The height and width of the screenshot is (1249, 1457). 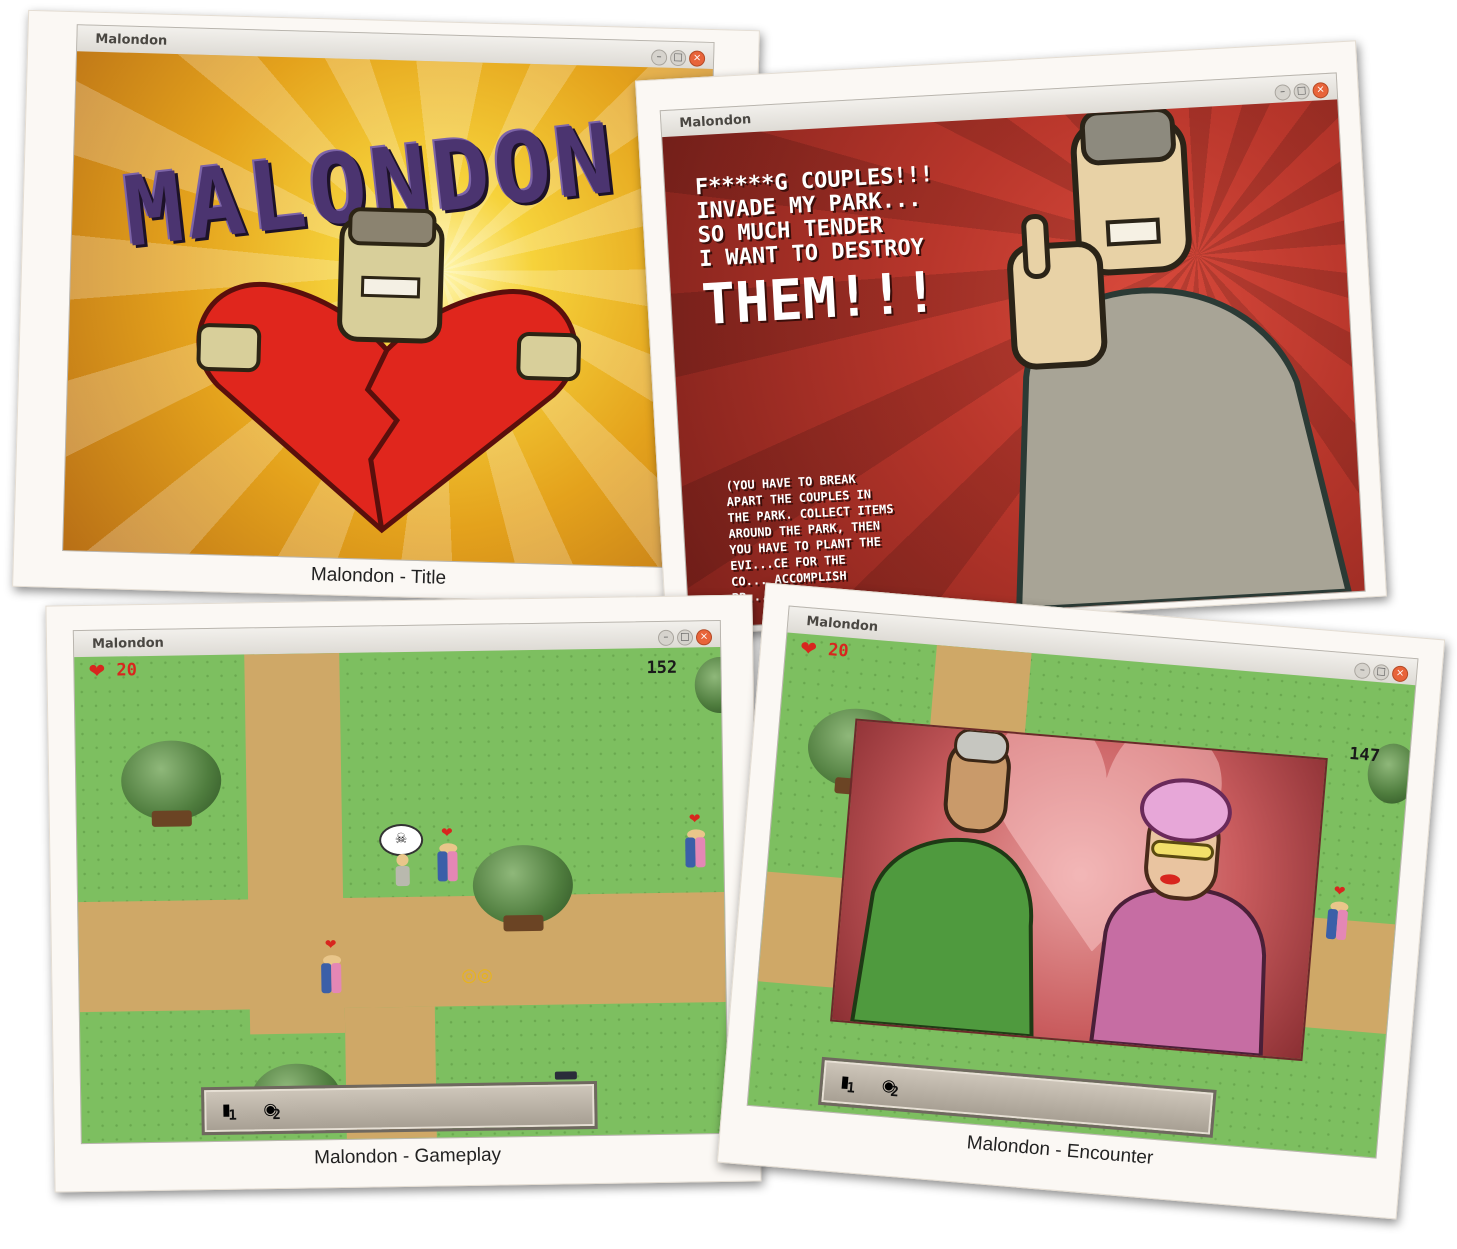 I want to click on encounter-cutscene: ♥, so click(x=1079, y=890).